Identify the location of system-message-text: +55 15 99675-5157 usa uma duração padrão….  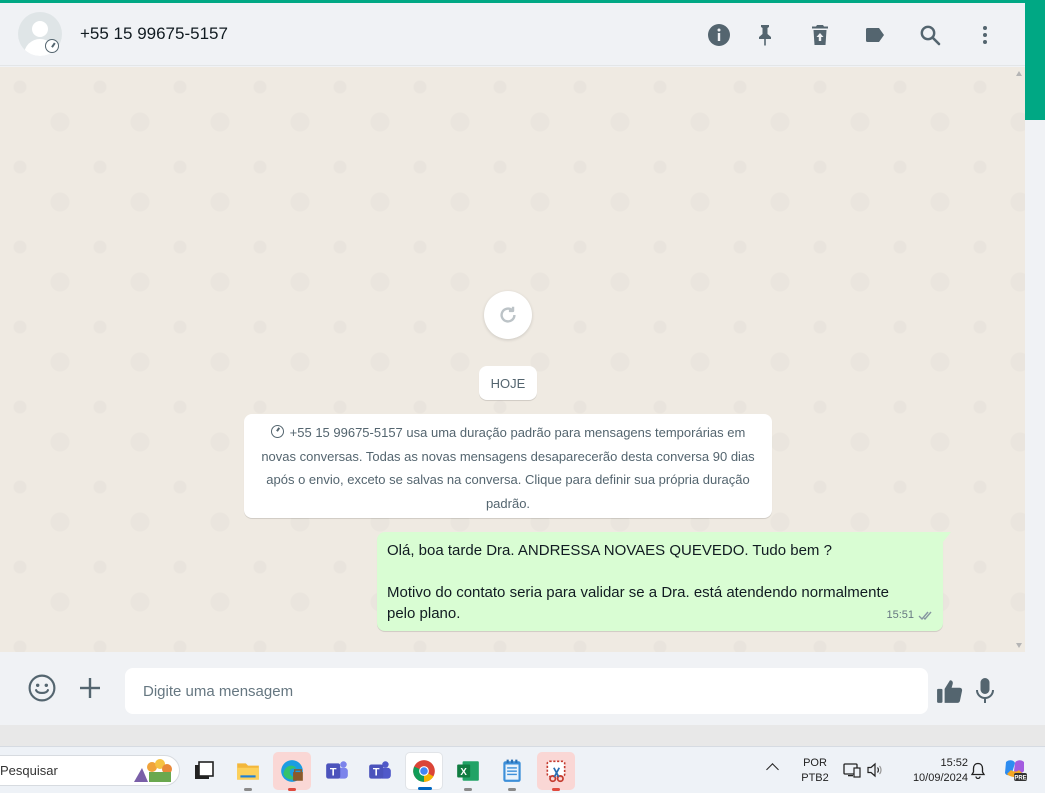
(508, 468).